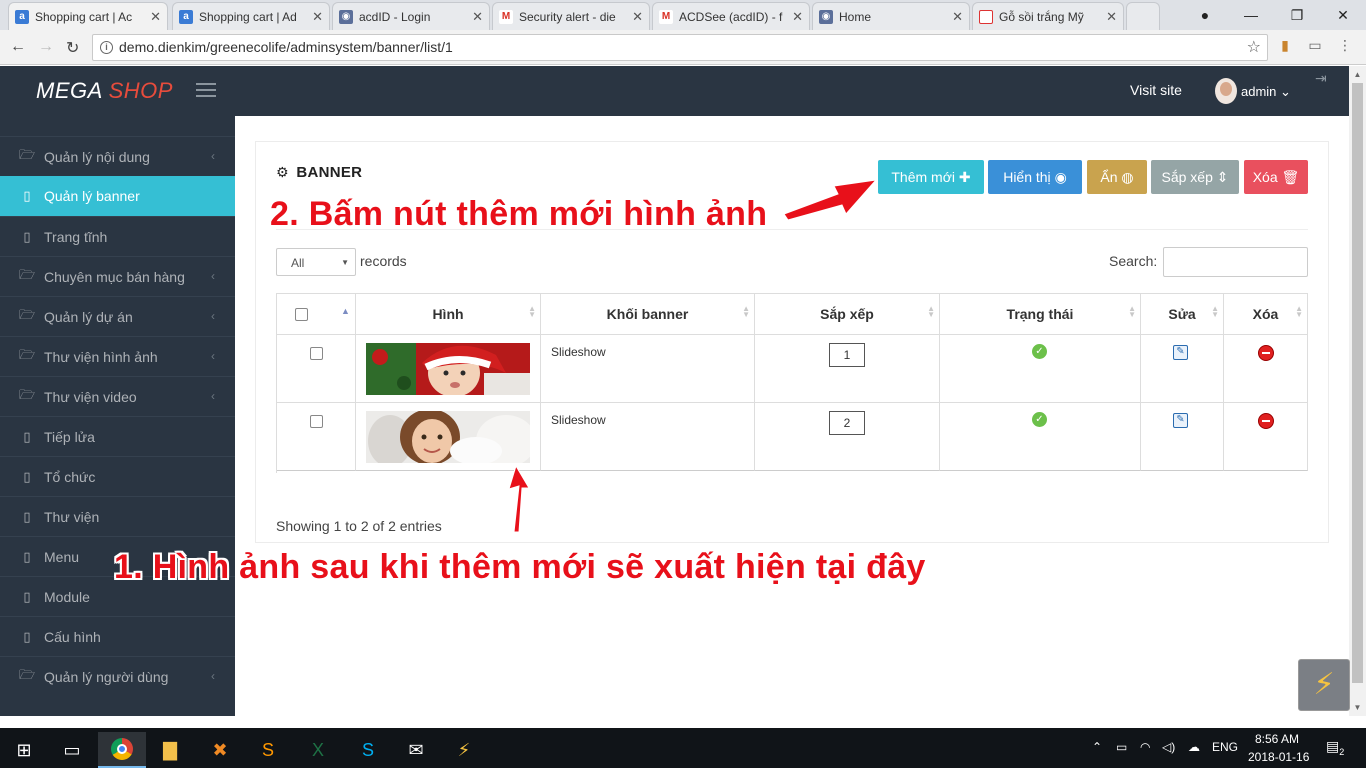  What do you see at coordinates (117, 676) in the screenshot?
I see `sidebar-item-13: 🗁 Quản lý người dùng ‹` at bounding box center [117, 676].